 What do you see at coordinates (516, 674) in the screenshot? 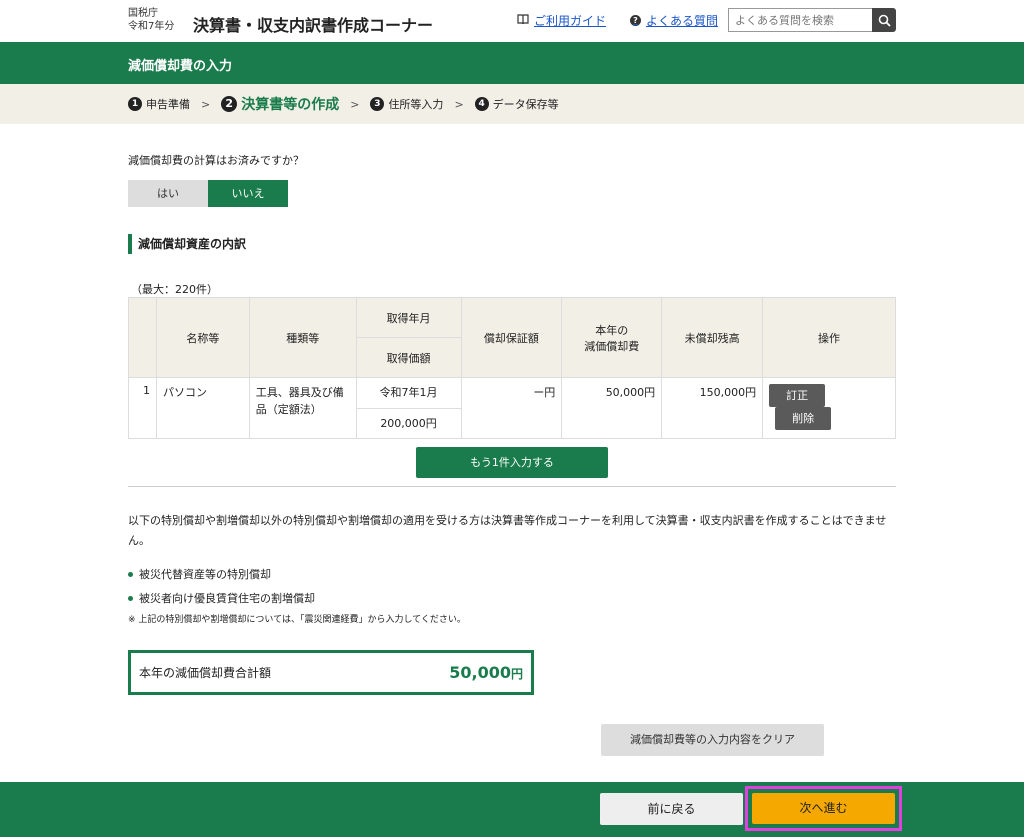
I see `total-unit: 円` at bounding box center [516, 674].